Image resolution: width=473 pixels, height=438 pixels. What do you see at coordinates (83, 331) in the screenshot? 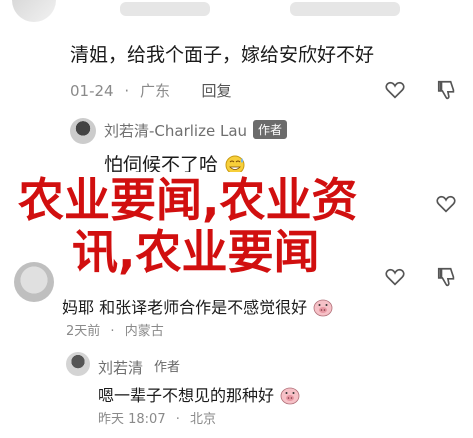
I see `comment-2-time: 2天前` at bounding box center [83, 331].